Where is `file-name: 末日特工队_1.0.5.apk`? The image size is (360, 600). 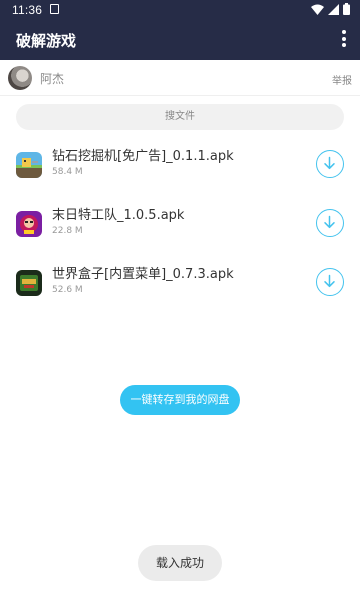
file-name: 末日特工队_1.0.5.apk is located at coordinates (118, 215).